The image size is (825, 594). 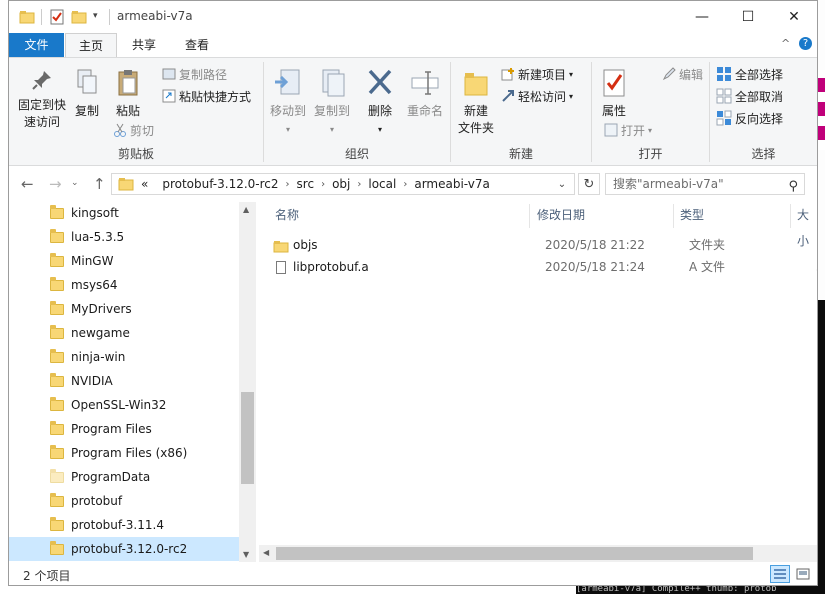 I want to click on tab-share: 共享, so click(x=144, y=45).